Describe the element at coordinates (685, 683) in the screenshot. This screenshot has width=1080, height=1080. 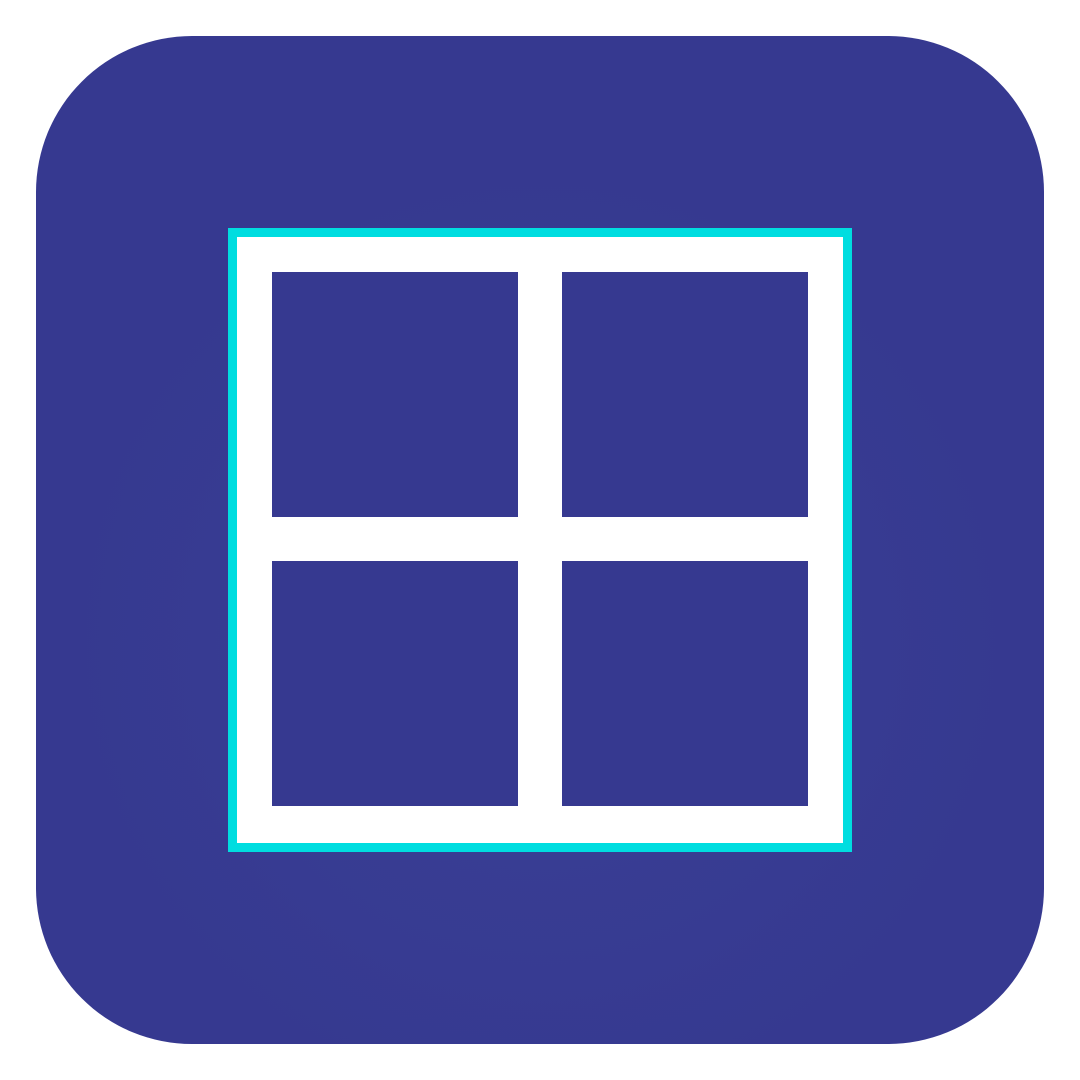
I see `grid-cell-bottom-right` at that location.